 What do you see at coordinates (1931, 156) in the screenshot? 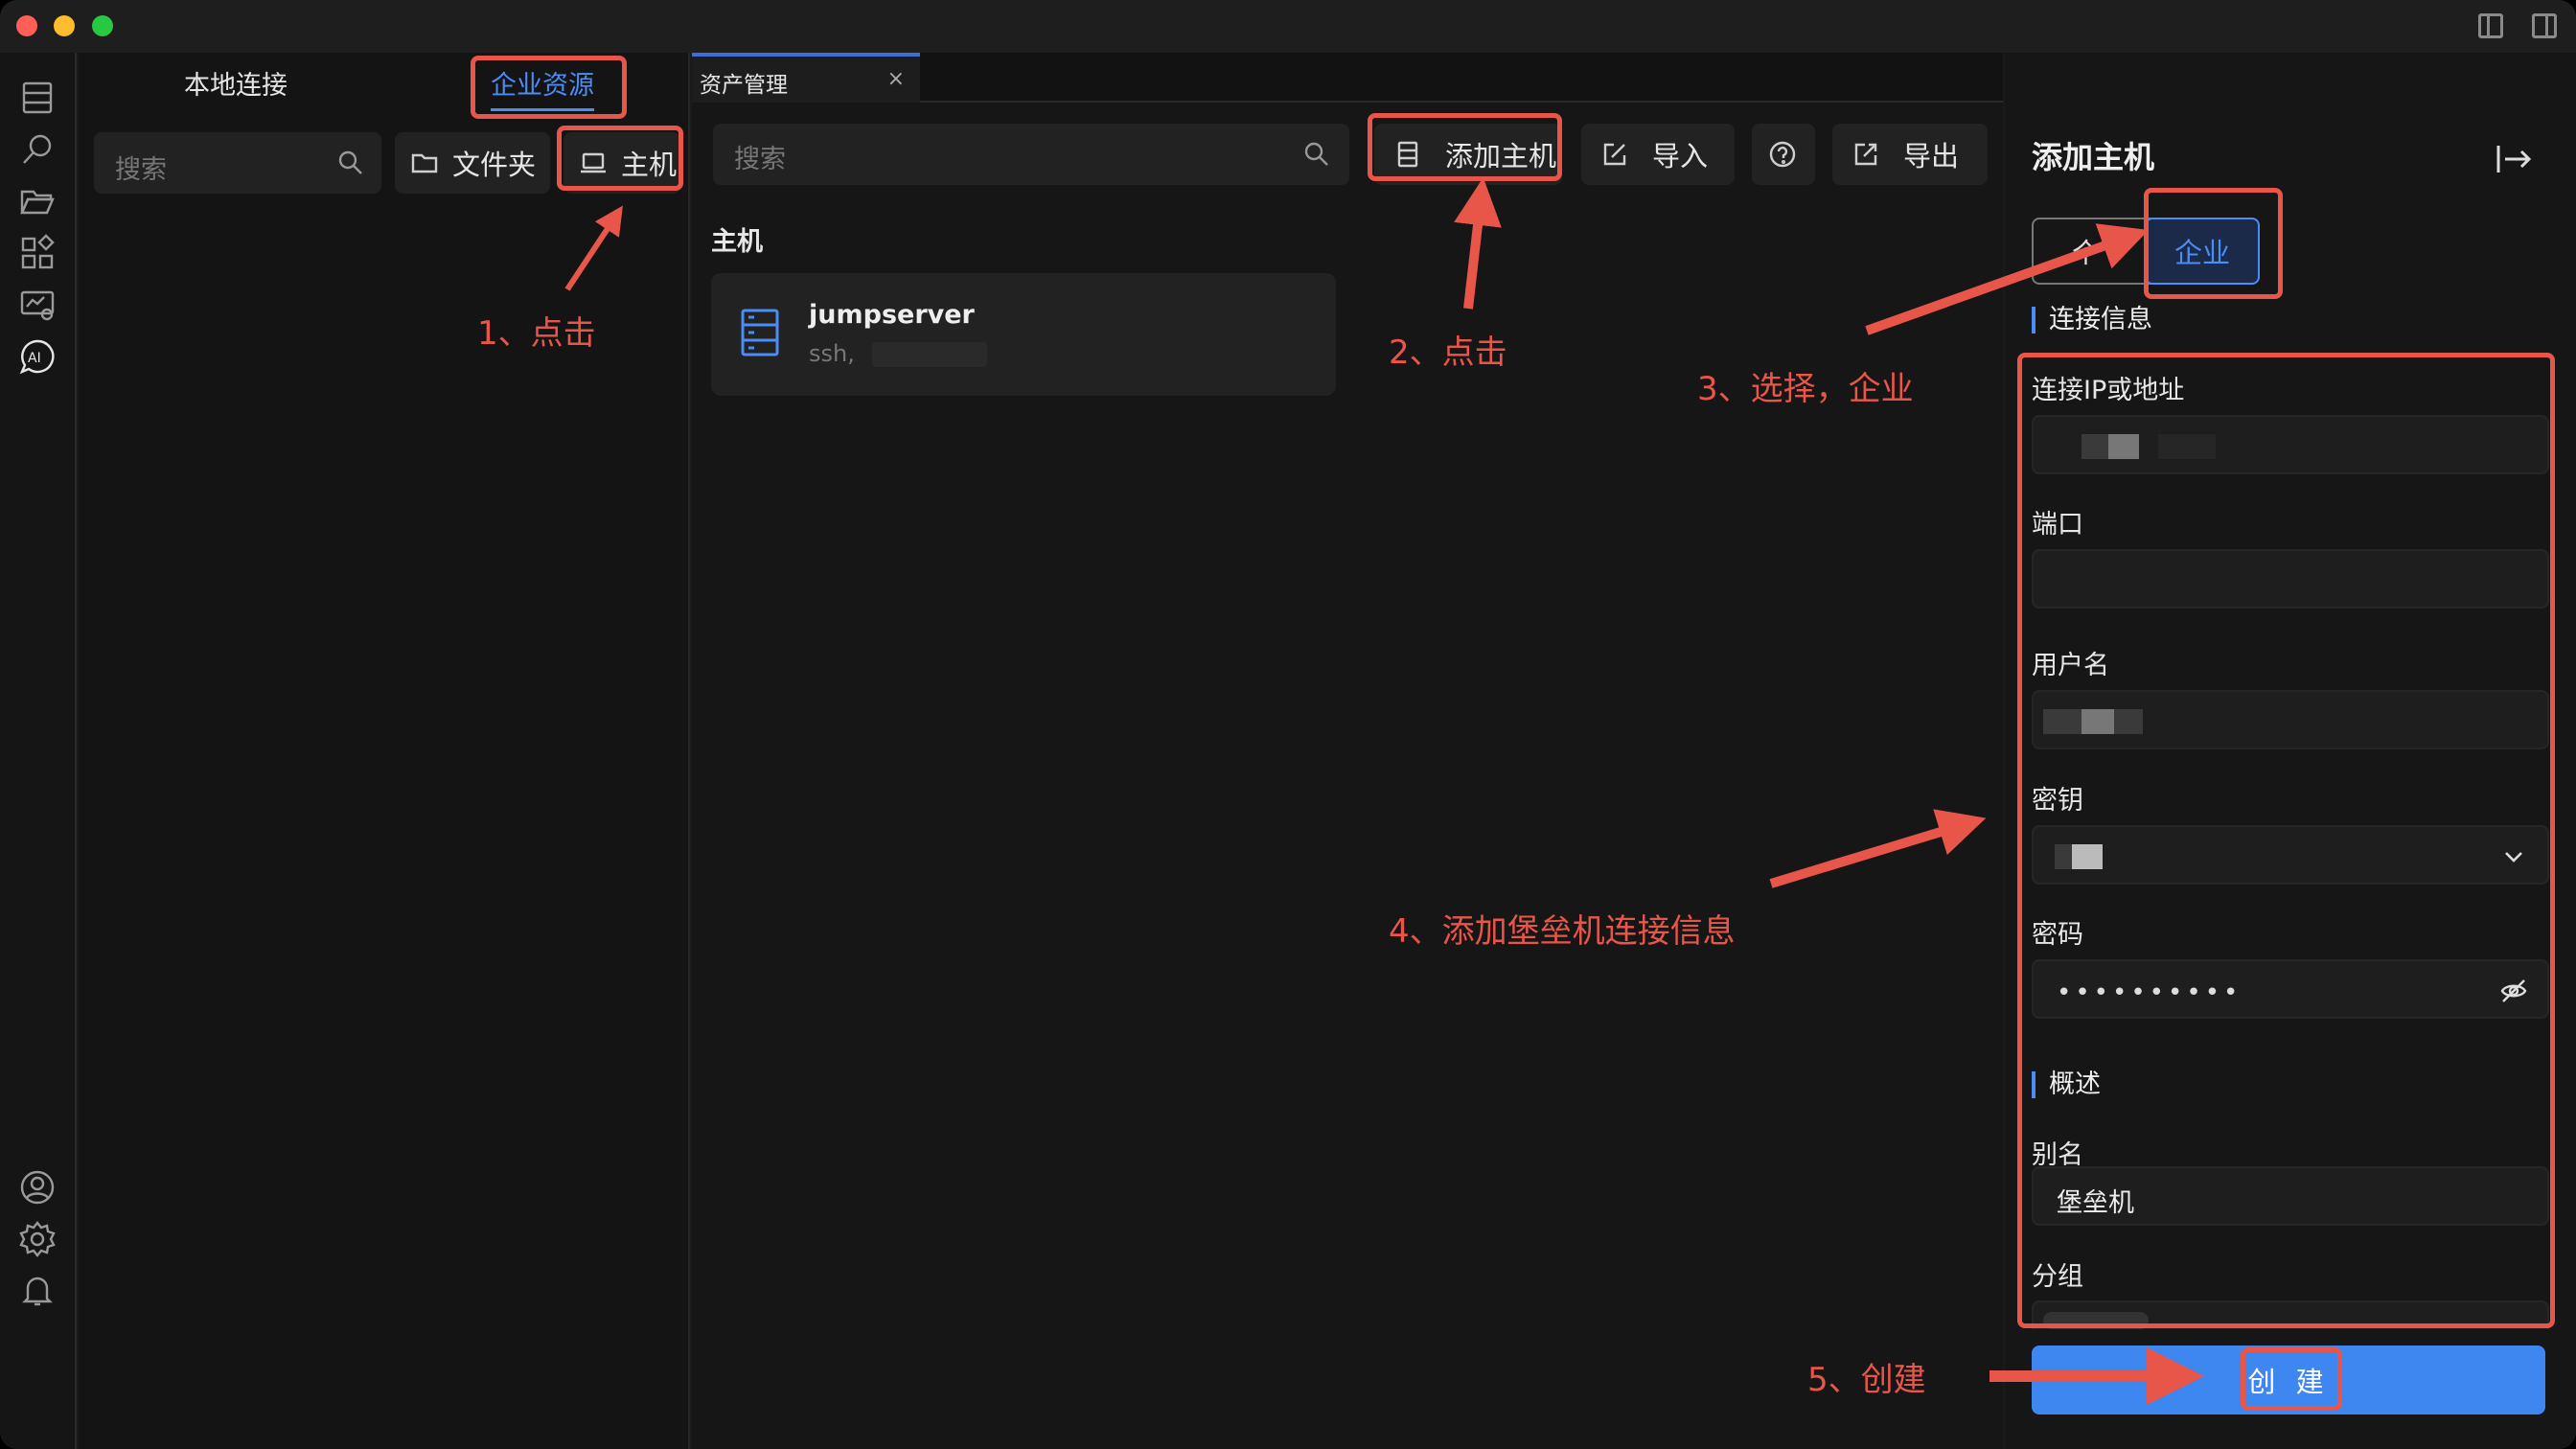
I see `export-label: 导出` at bounding box center [1931, 156].